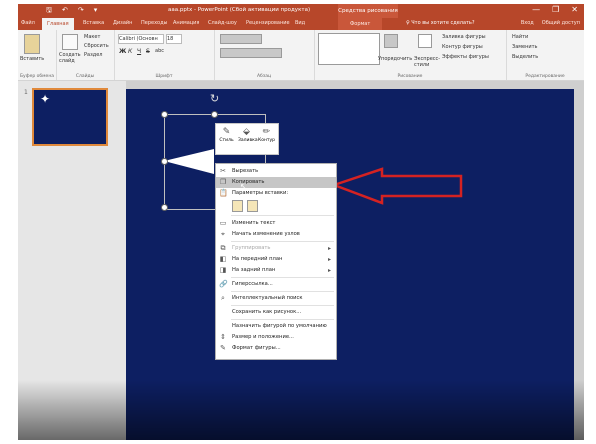 Image resolution: width=596 pixels, height=444 pixels. What do you see at coordinates (276, 248) in the screenshot?
I see `menu-item-group: ⧉ Группировать ▸` at bounding box center [276, 248].